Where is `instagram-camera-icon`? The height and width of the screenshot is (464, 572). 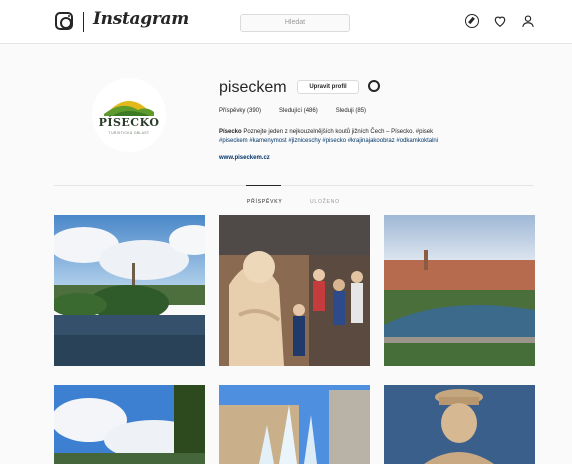 instagram-camera-icon is located at coordinates (64, 21).